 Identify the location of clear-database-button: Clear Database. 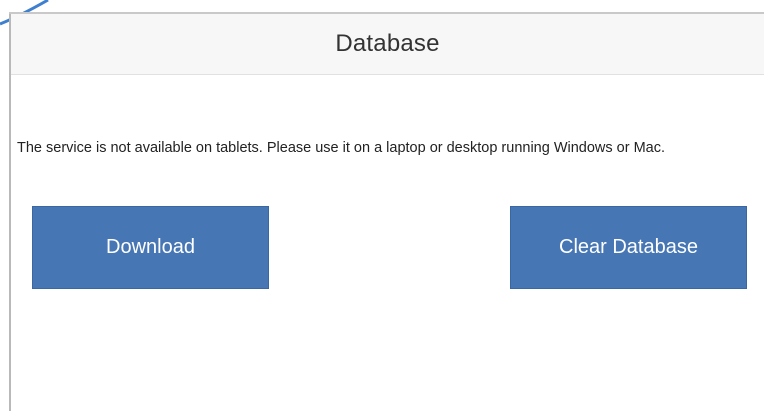
(628, 247).